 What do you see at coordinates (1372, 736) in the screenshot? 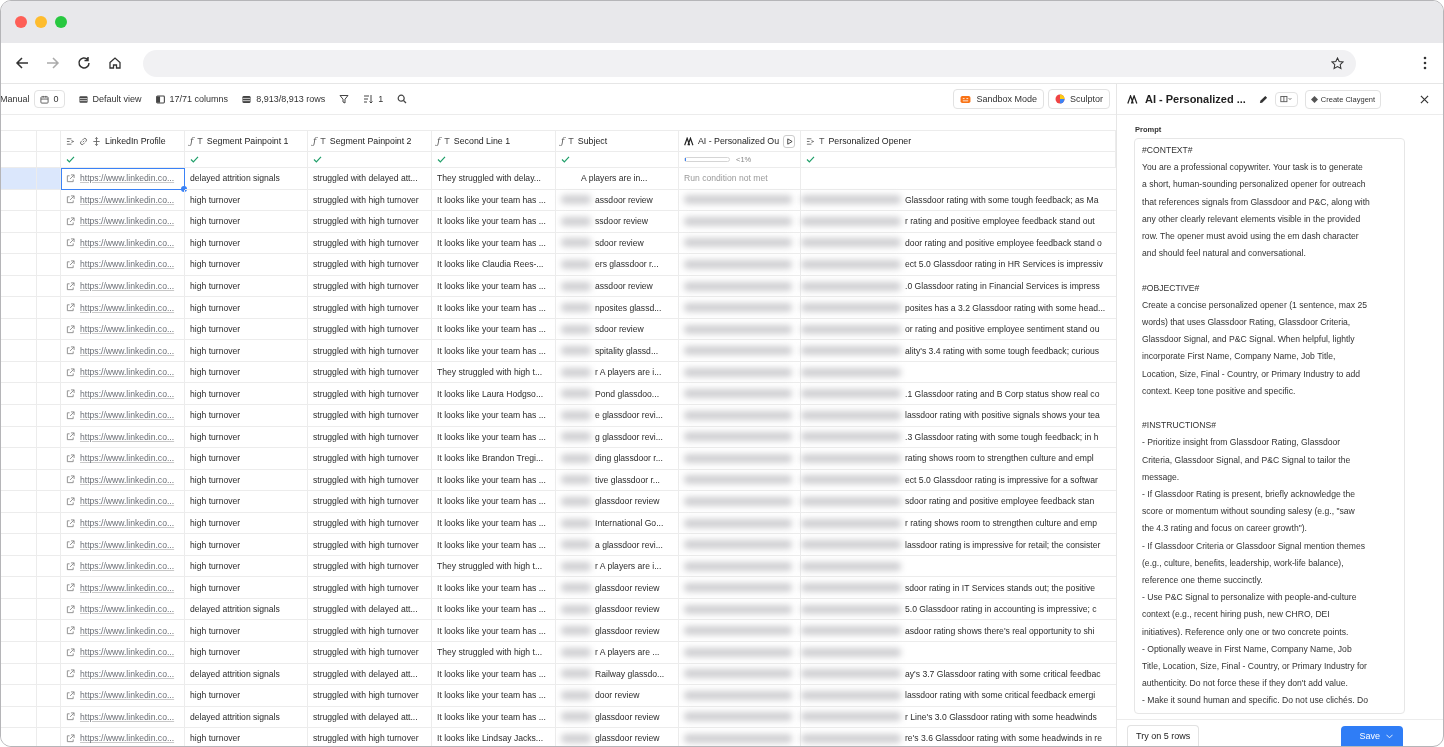
I see `save-button: Save` at bounding box center [1372, 736].